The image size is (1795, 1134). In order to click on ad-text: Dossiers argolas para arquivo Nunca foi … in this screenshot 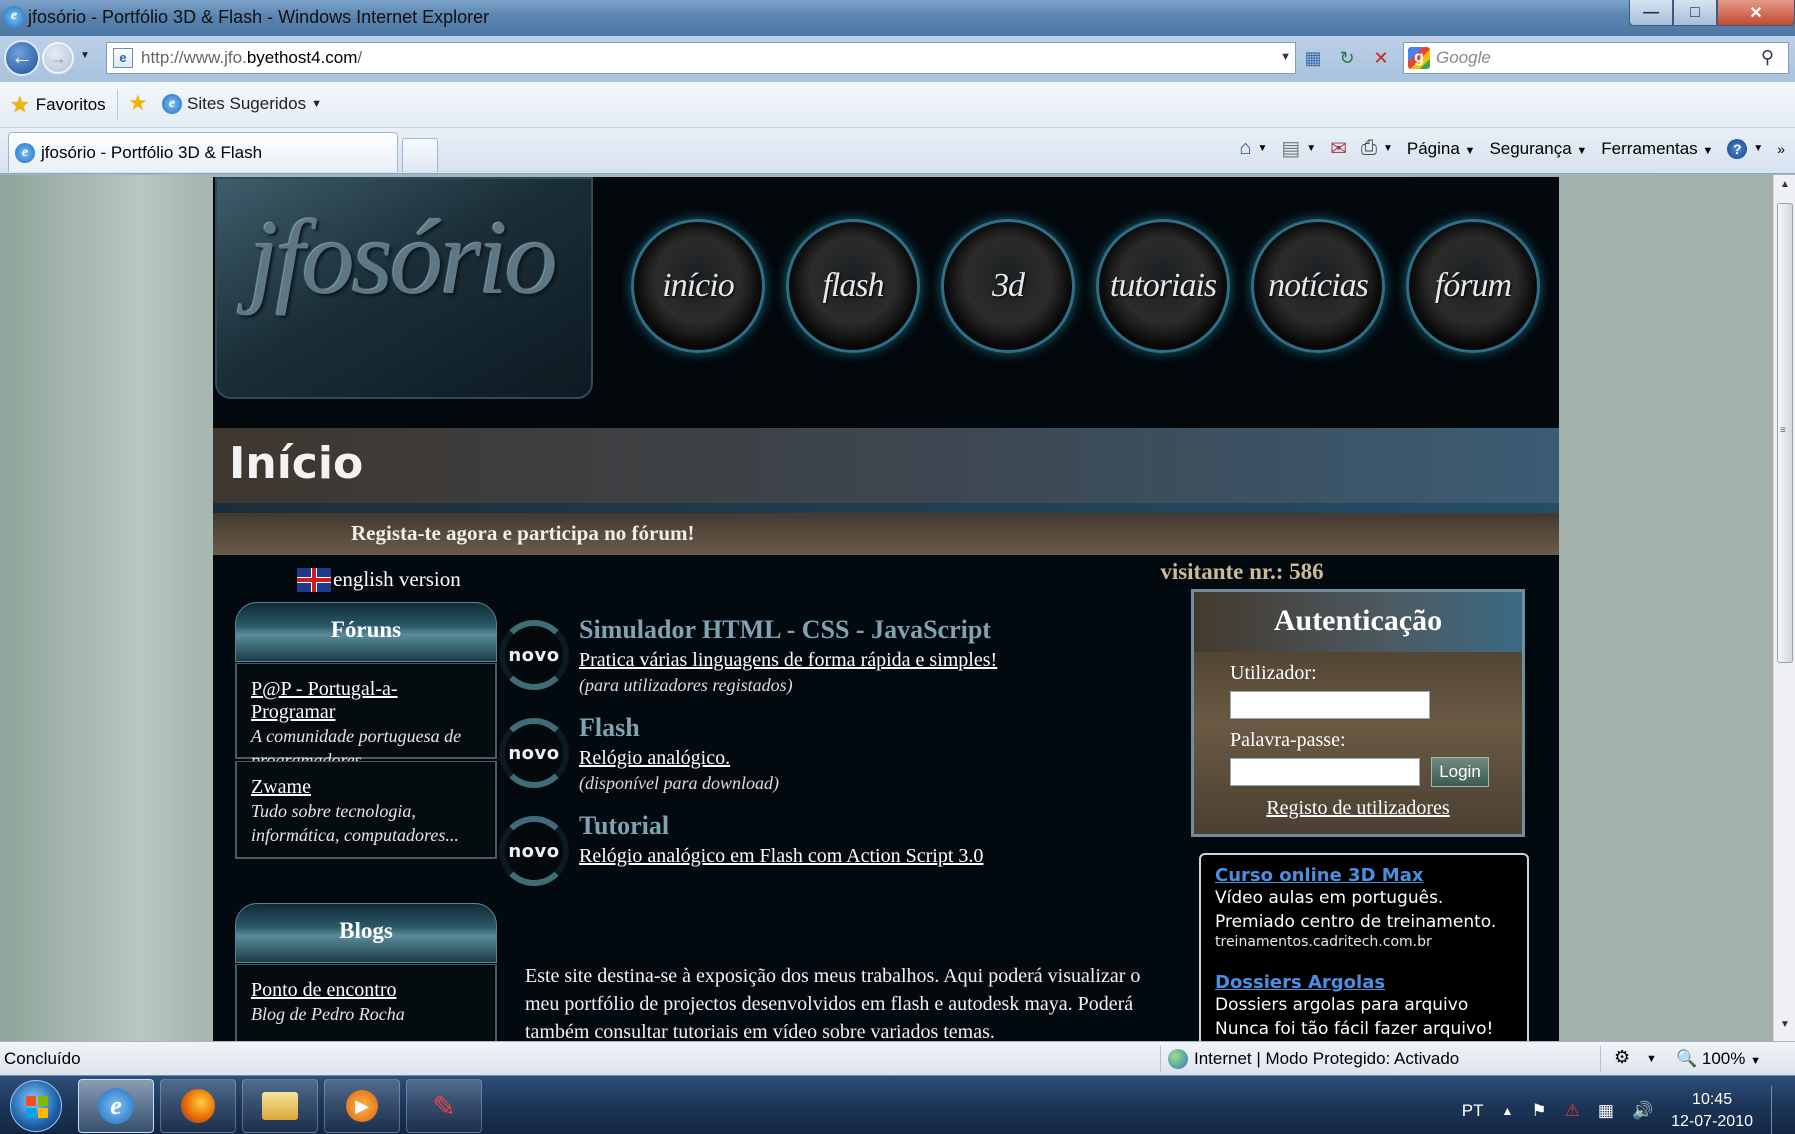, I will do `click(1354, 1017)`.